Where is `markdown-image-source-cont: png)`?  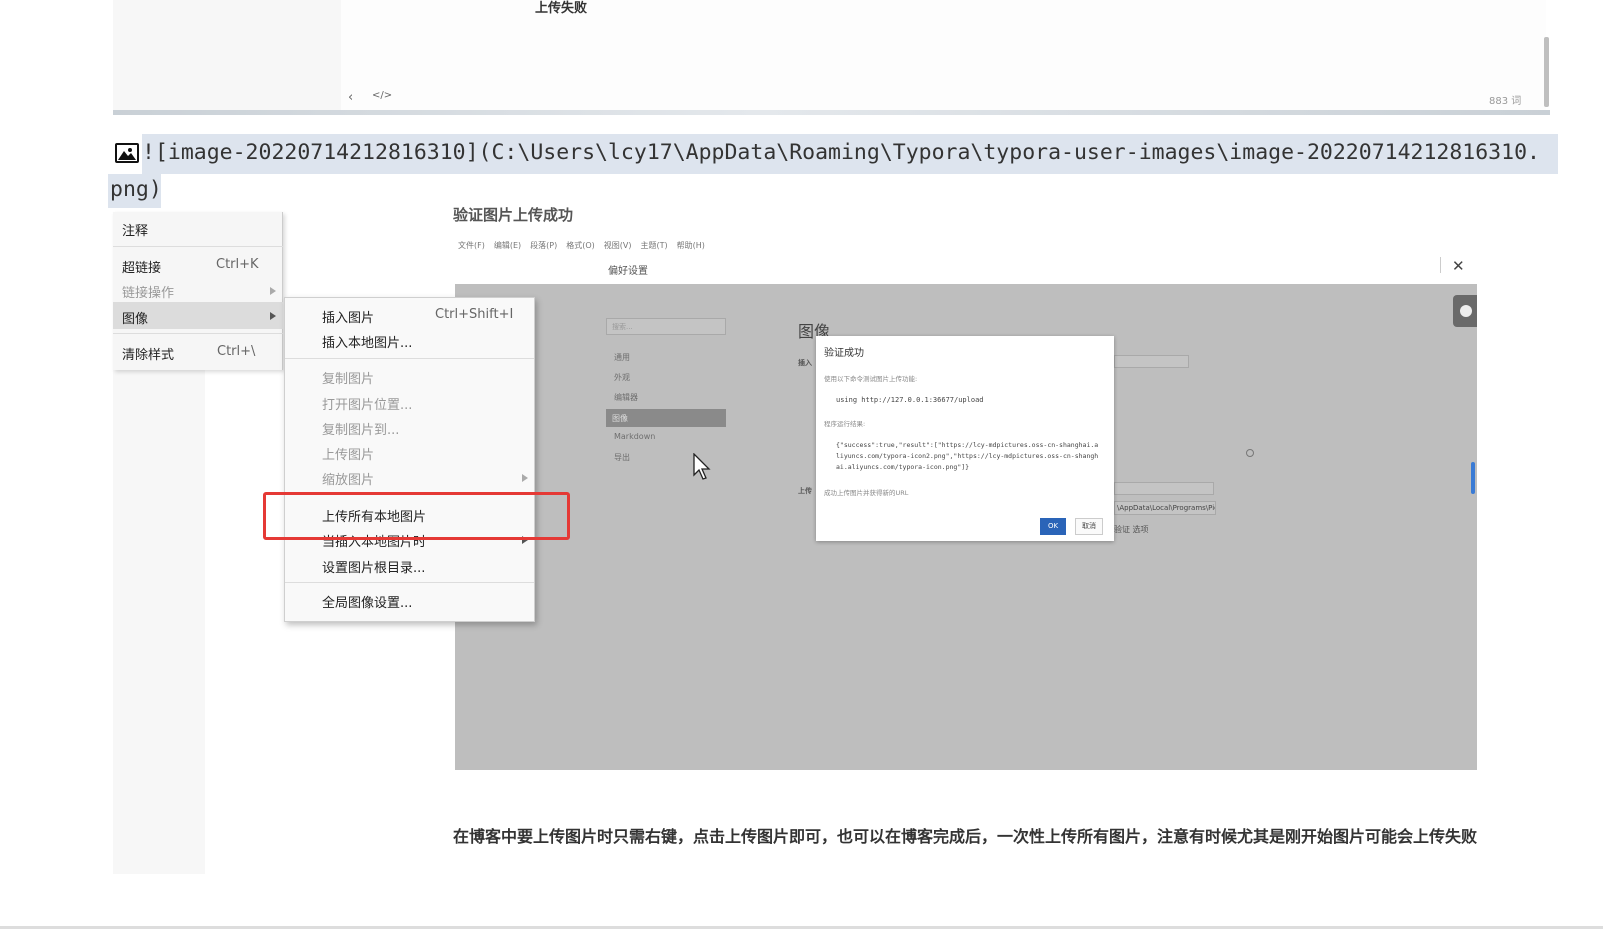 markdown-image-source-cont: png) is located at coordinates (136, 189).